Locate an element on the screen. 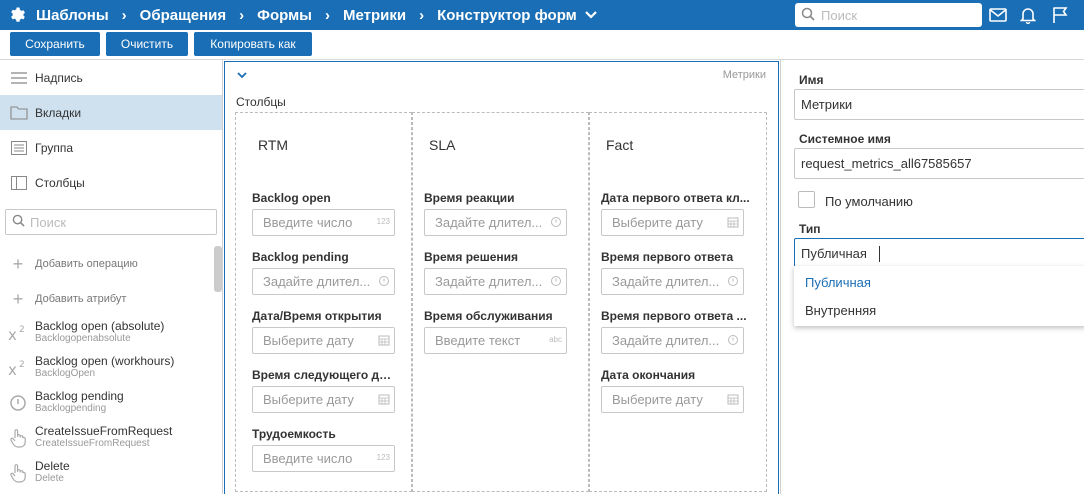  field-label: Дата/Время открытия is located at coordinates (317, 316).